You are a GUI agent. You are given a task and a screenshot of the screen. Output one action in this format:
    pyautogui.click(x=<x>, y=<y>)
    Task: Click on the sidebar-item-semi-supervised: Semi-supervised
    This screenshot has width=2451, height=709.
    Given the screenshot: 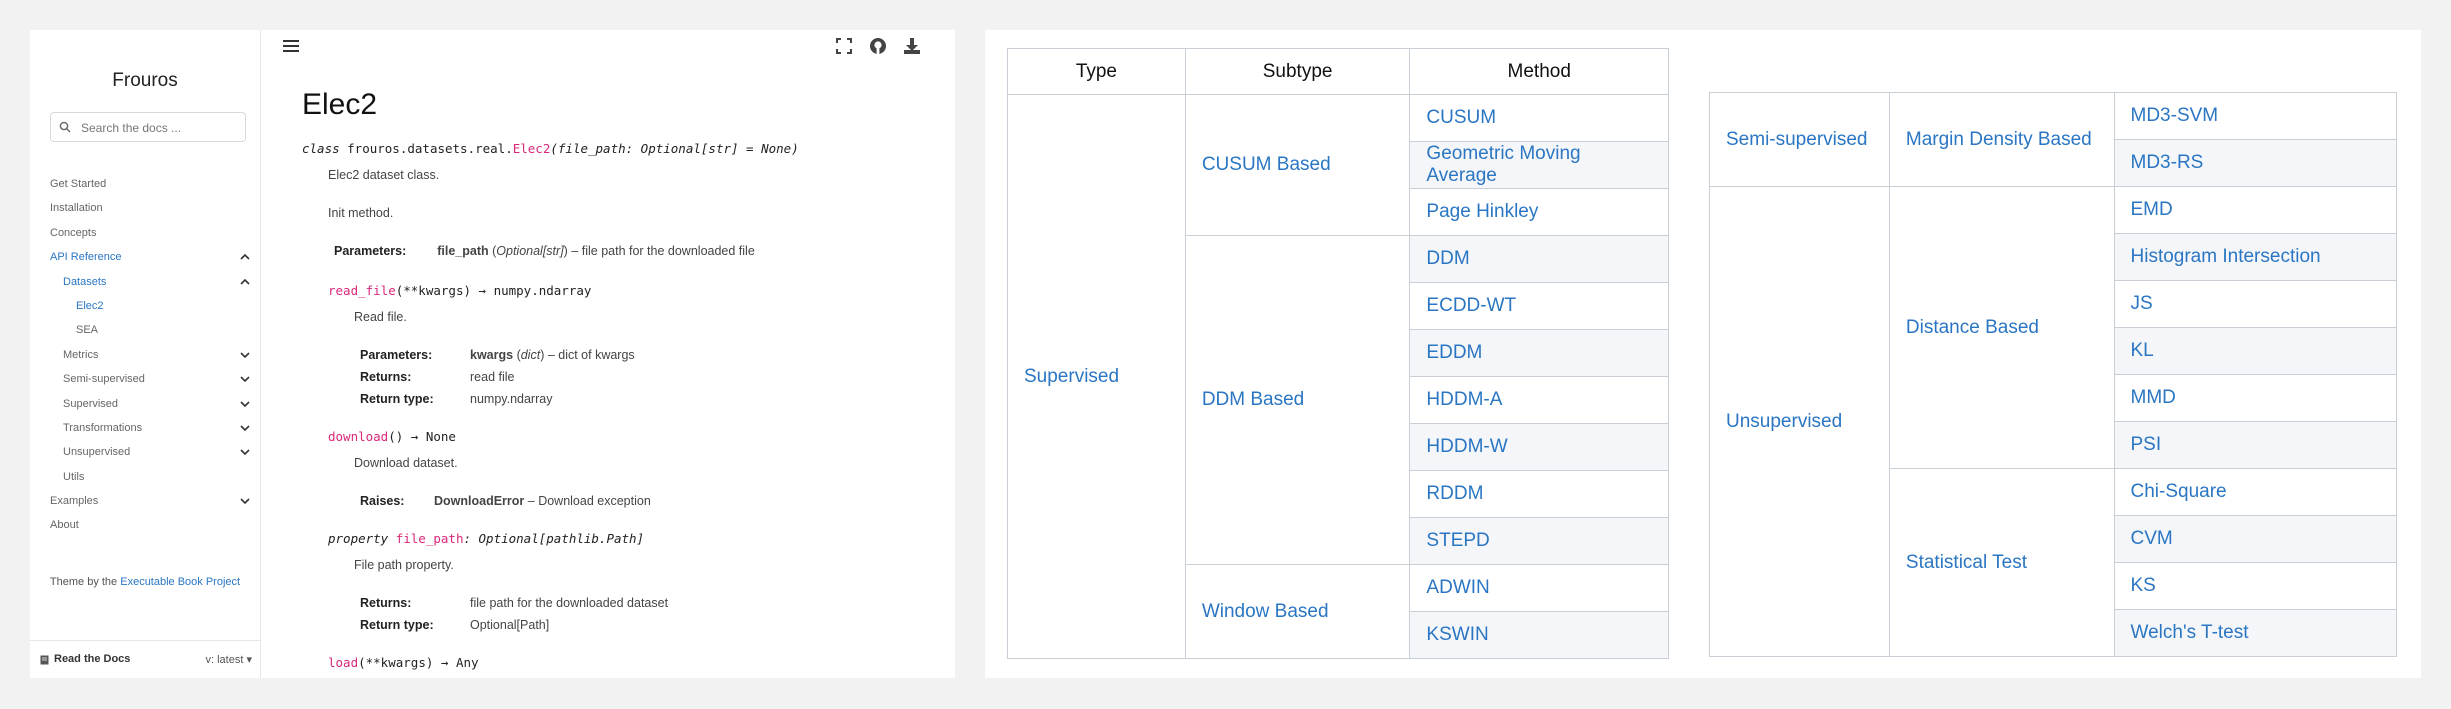 What is the action you would take?
    pyautogui.click(x=145, y=379)
    